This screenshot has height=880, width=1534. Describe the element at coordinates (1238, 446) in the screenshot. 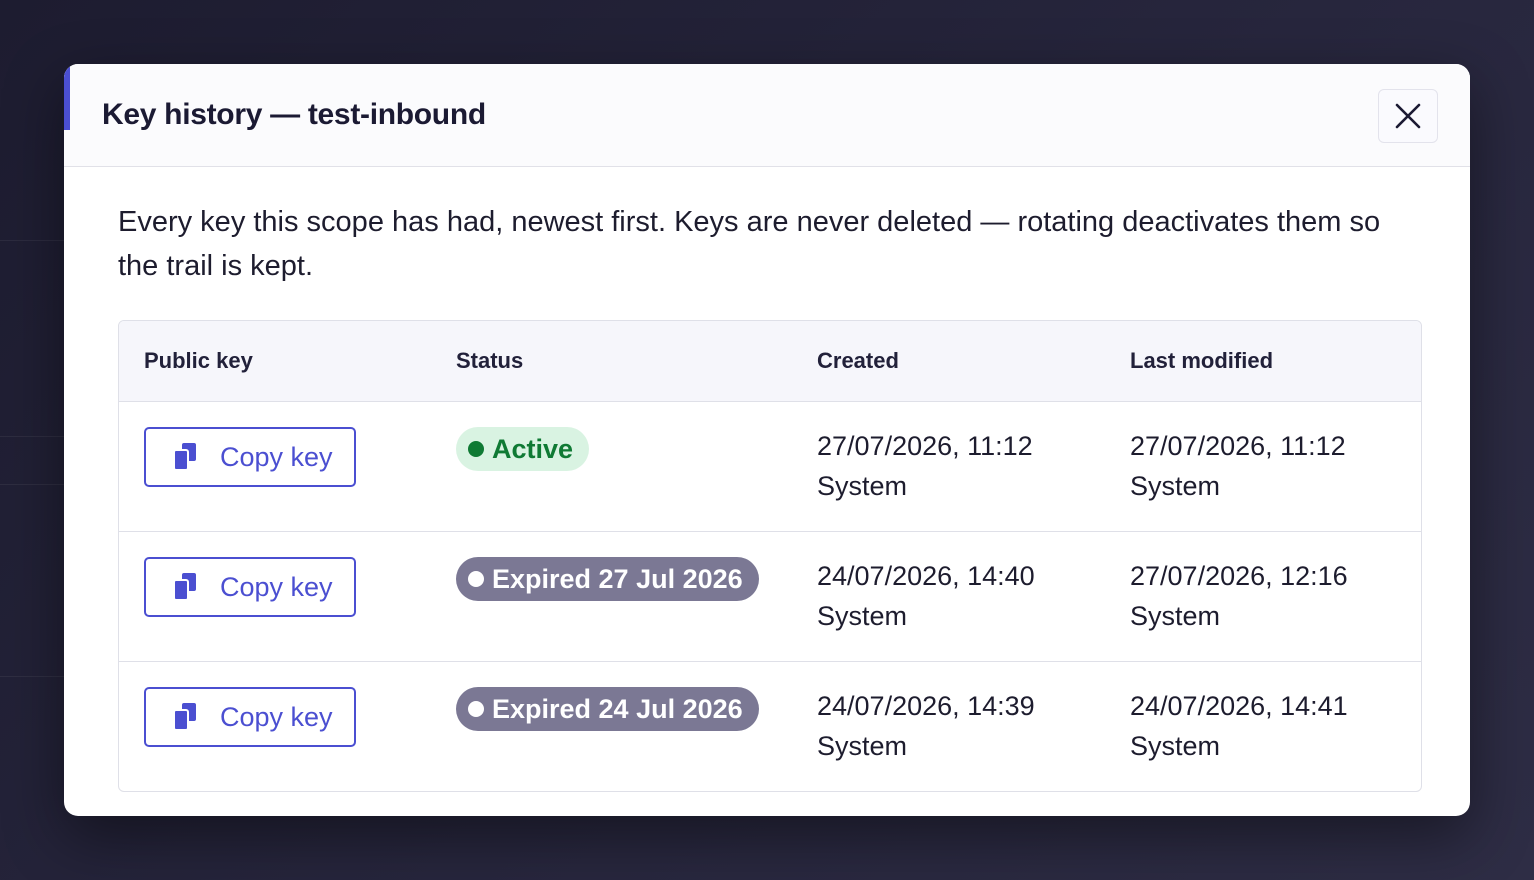

I see `modified-date: 27/07/2026, 11:12` at that location.